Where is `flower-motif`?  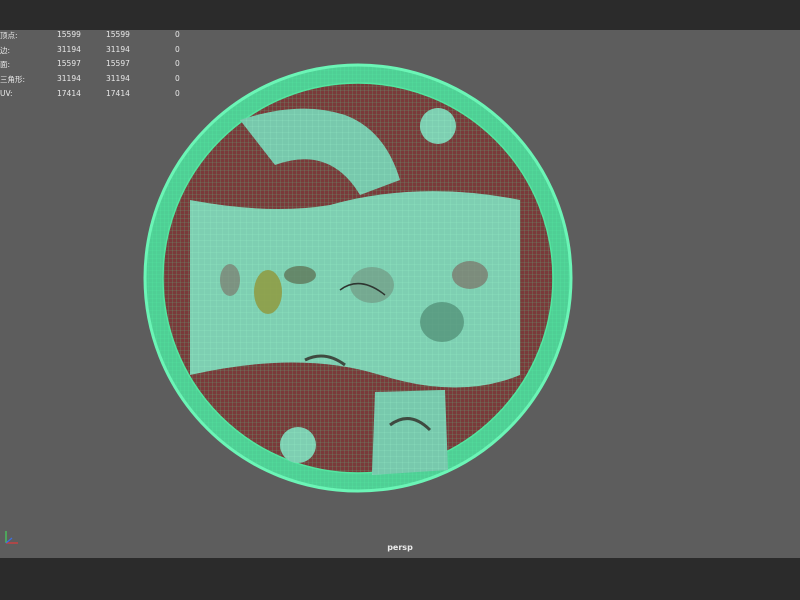
flower-motif is located at coordinates (372, 285).